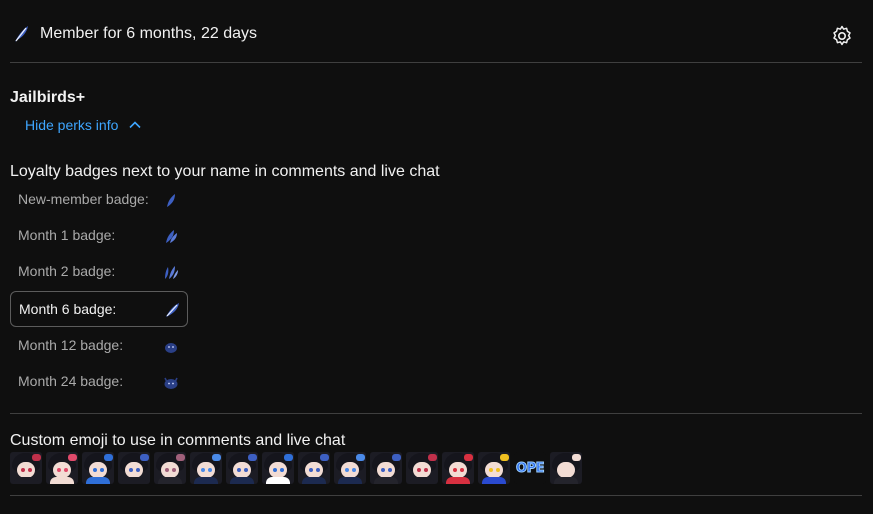 This screenshot has height=514, width=873. Describe the element at coordinates (83, 199) in the screenshot. I see `badge-label: New-member badge:` at that location.